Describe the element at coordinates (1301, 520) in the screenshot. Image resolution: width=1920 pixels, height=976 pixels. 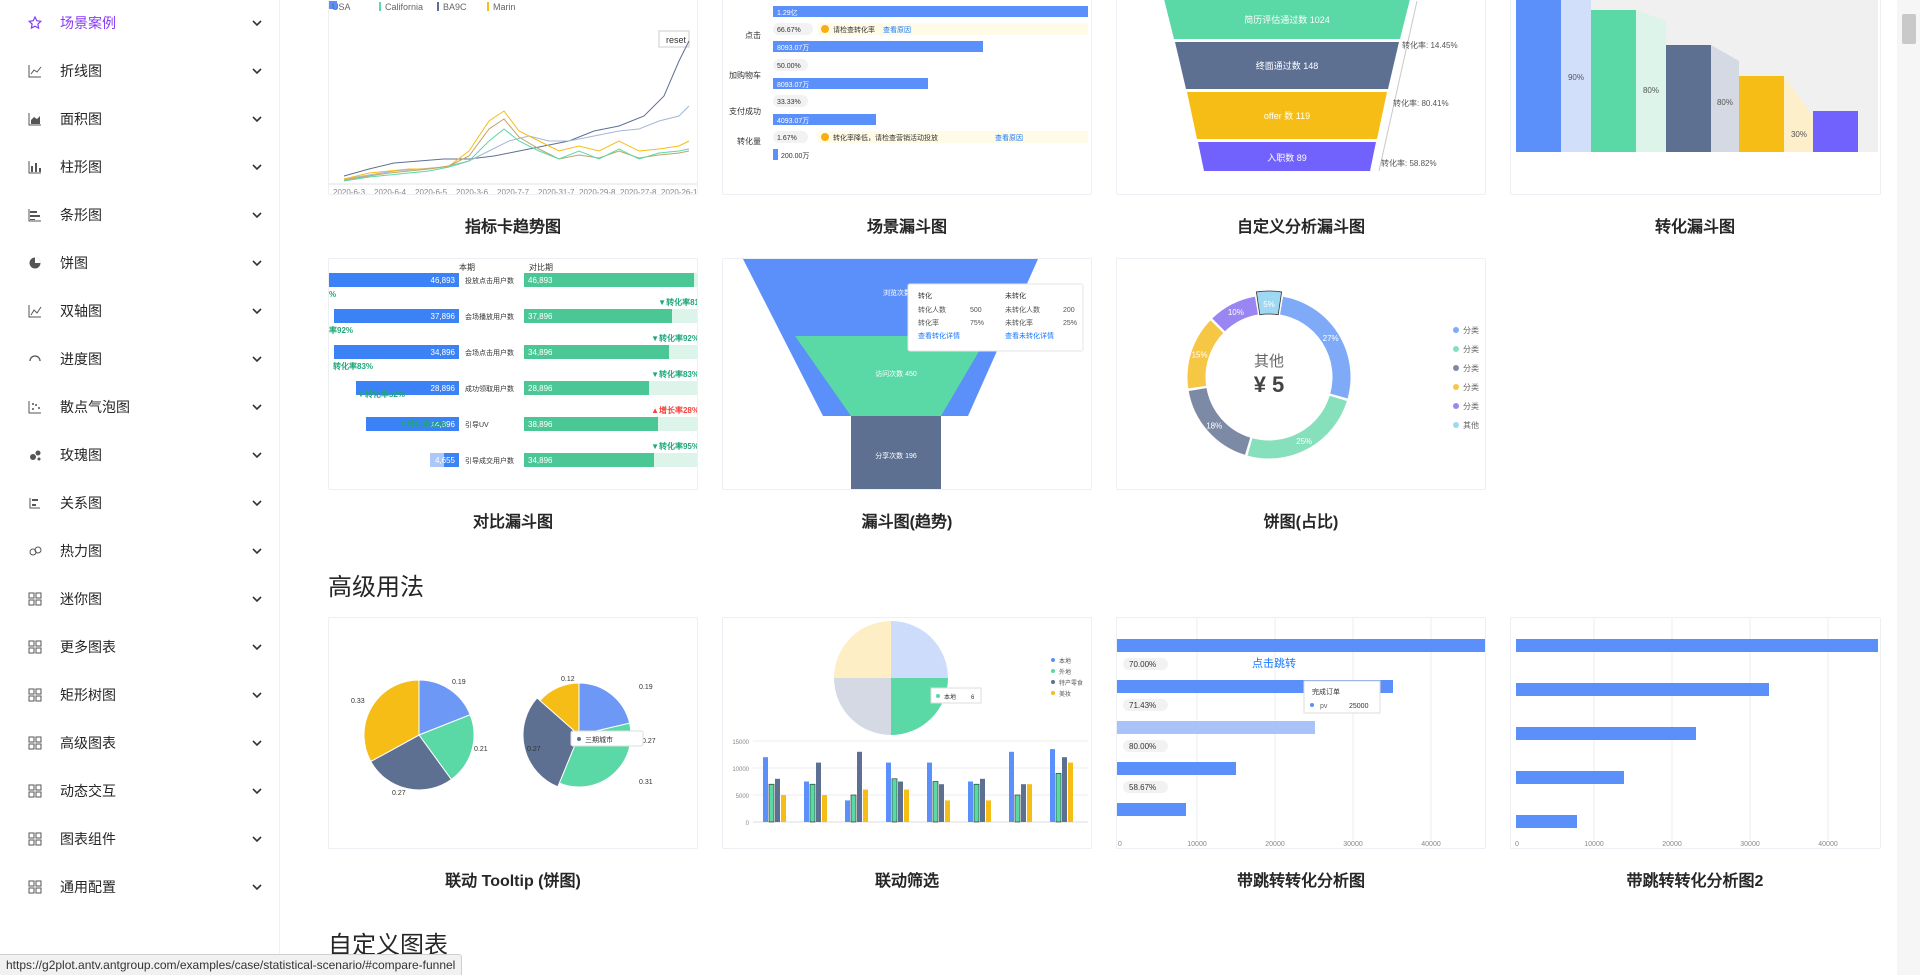
I see `card-title-pie-ratio: 饼图(占比)` at that location.